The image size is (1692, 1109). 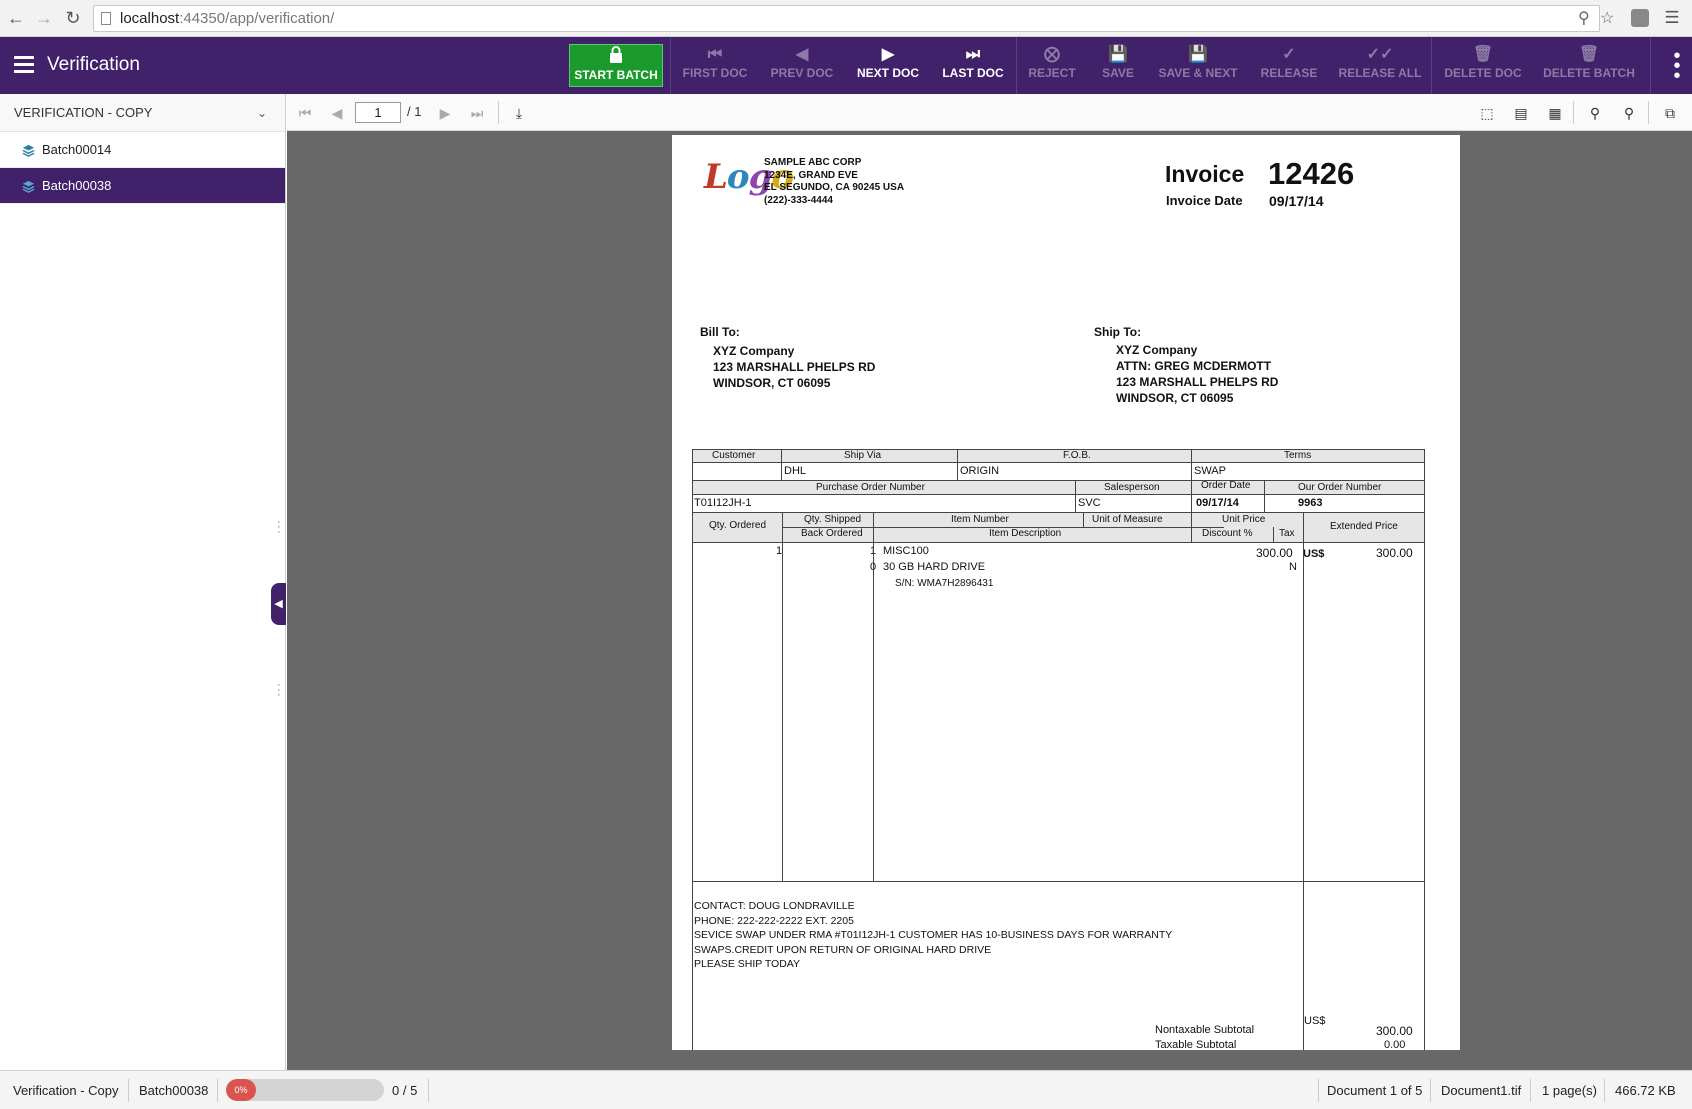 What do you see at coordinates (405, 1090) in the screenshot?
I see `status-count: 0 / 5` at bounding box center [405, 1090].